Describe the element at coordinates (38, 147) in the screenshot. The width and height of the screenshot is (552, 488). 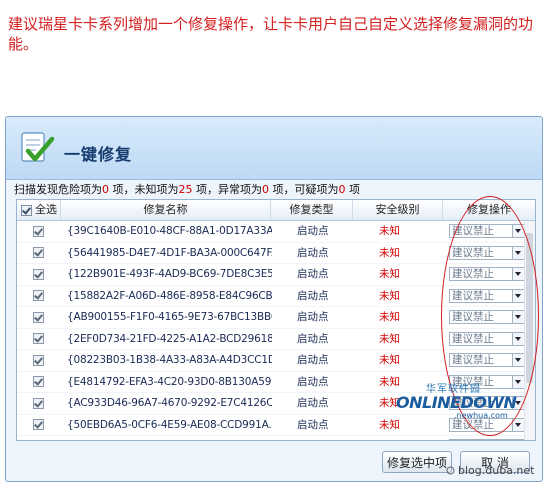
I see `document-check-icon` at that location.